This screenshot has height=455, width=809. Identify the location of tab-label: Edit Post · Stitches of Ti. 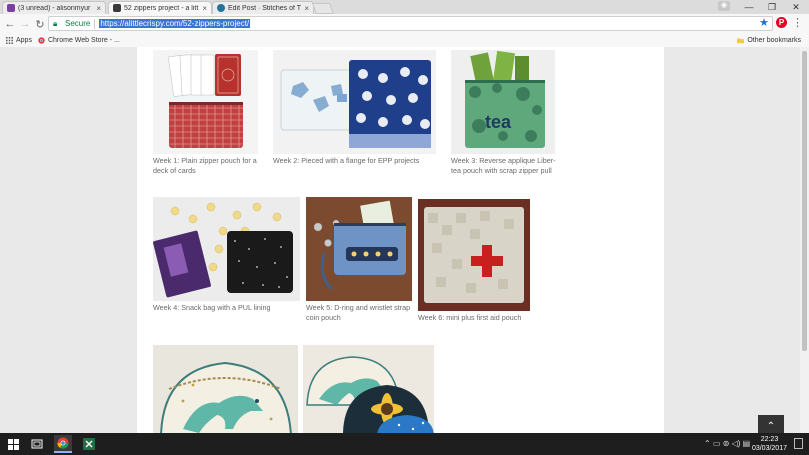
(265, 8).